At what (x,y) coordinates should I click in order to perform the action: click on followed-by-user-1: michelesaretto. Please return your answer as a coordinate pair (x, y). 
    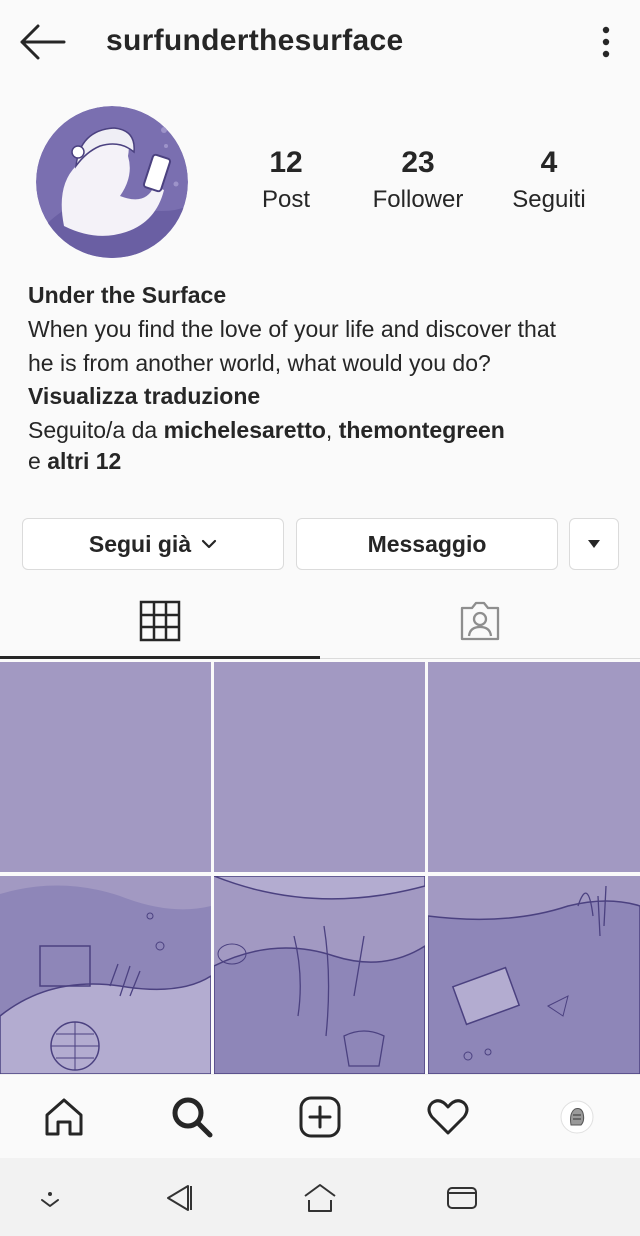
    Looking at the image, I should click on (245, 430).